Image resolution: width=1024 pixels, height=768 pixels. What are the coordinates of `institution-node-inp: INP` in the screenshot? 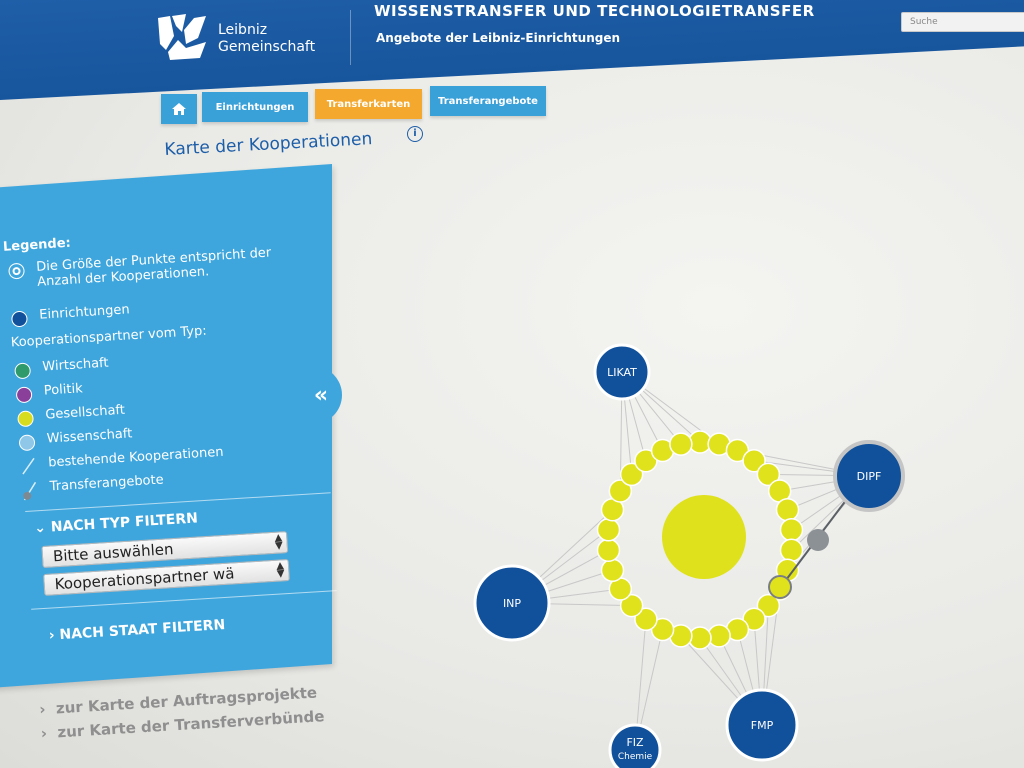 It's located at (512, 603).